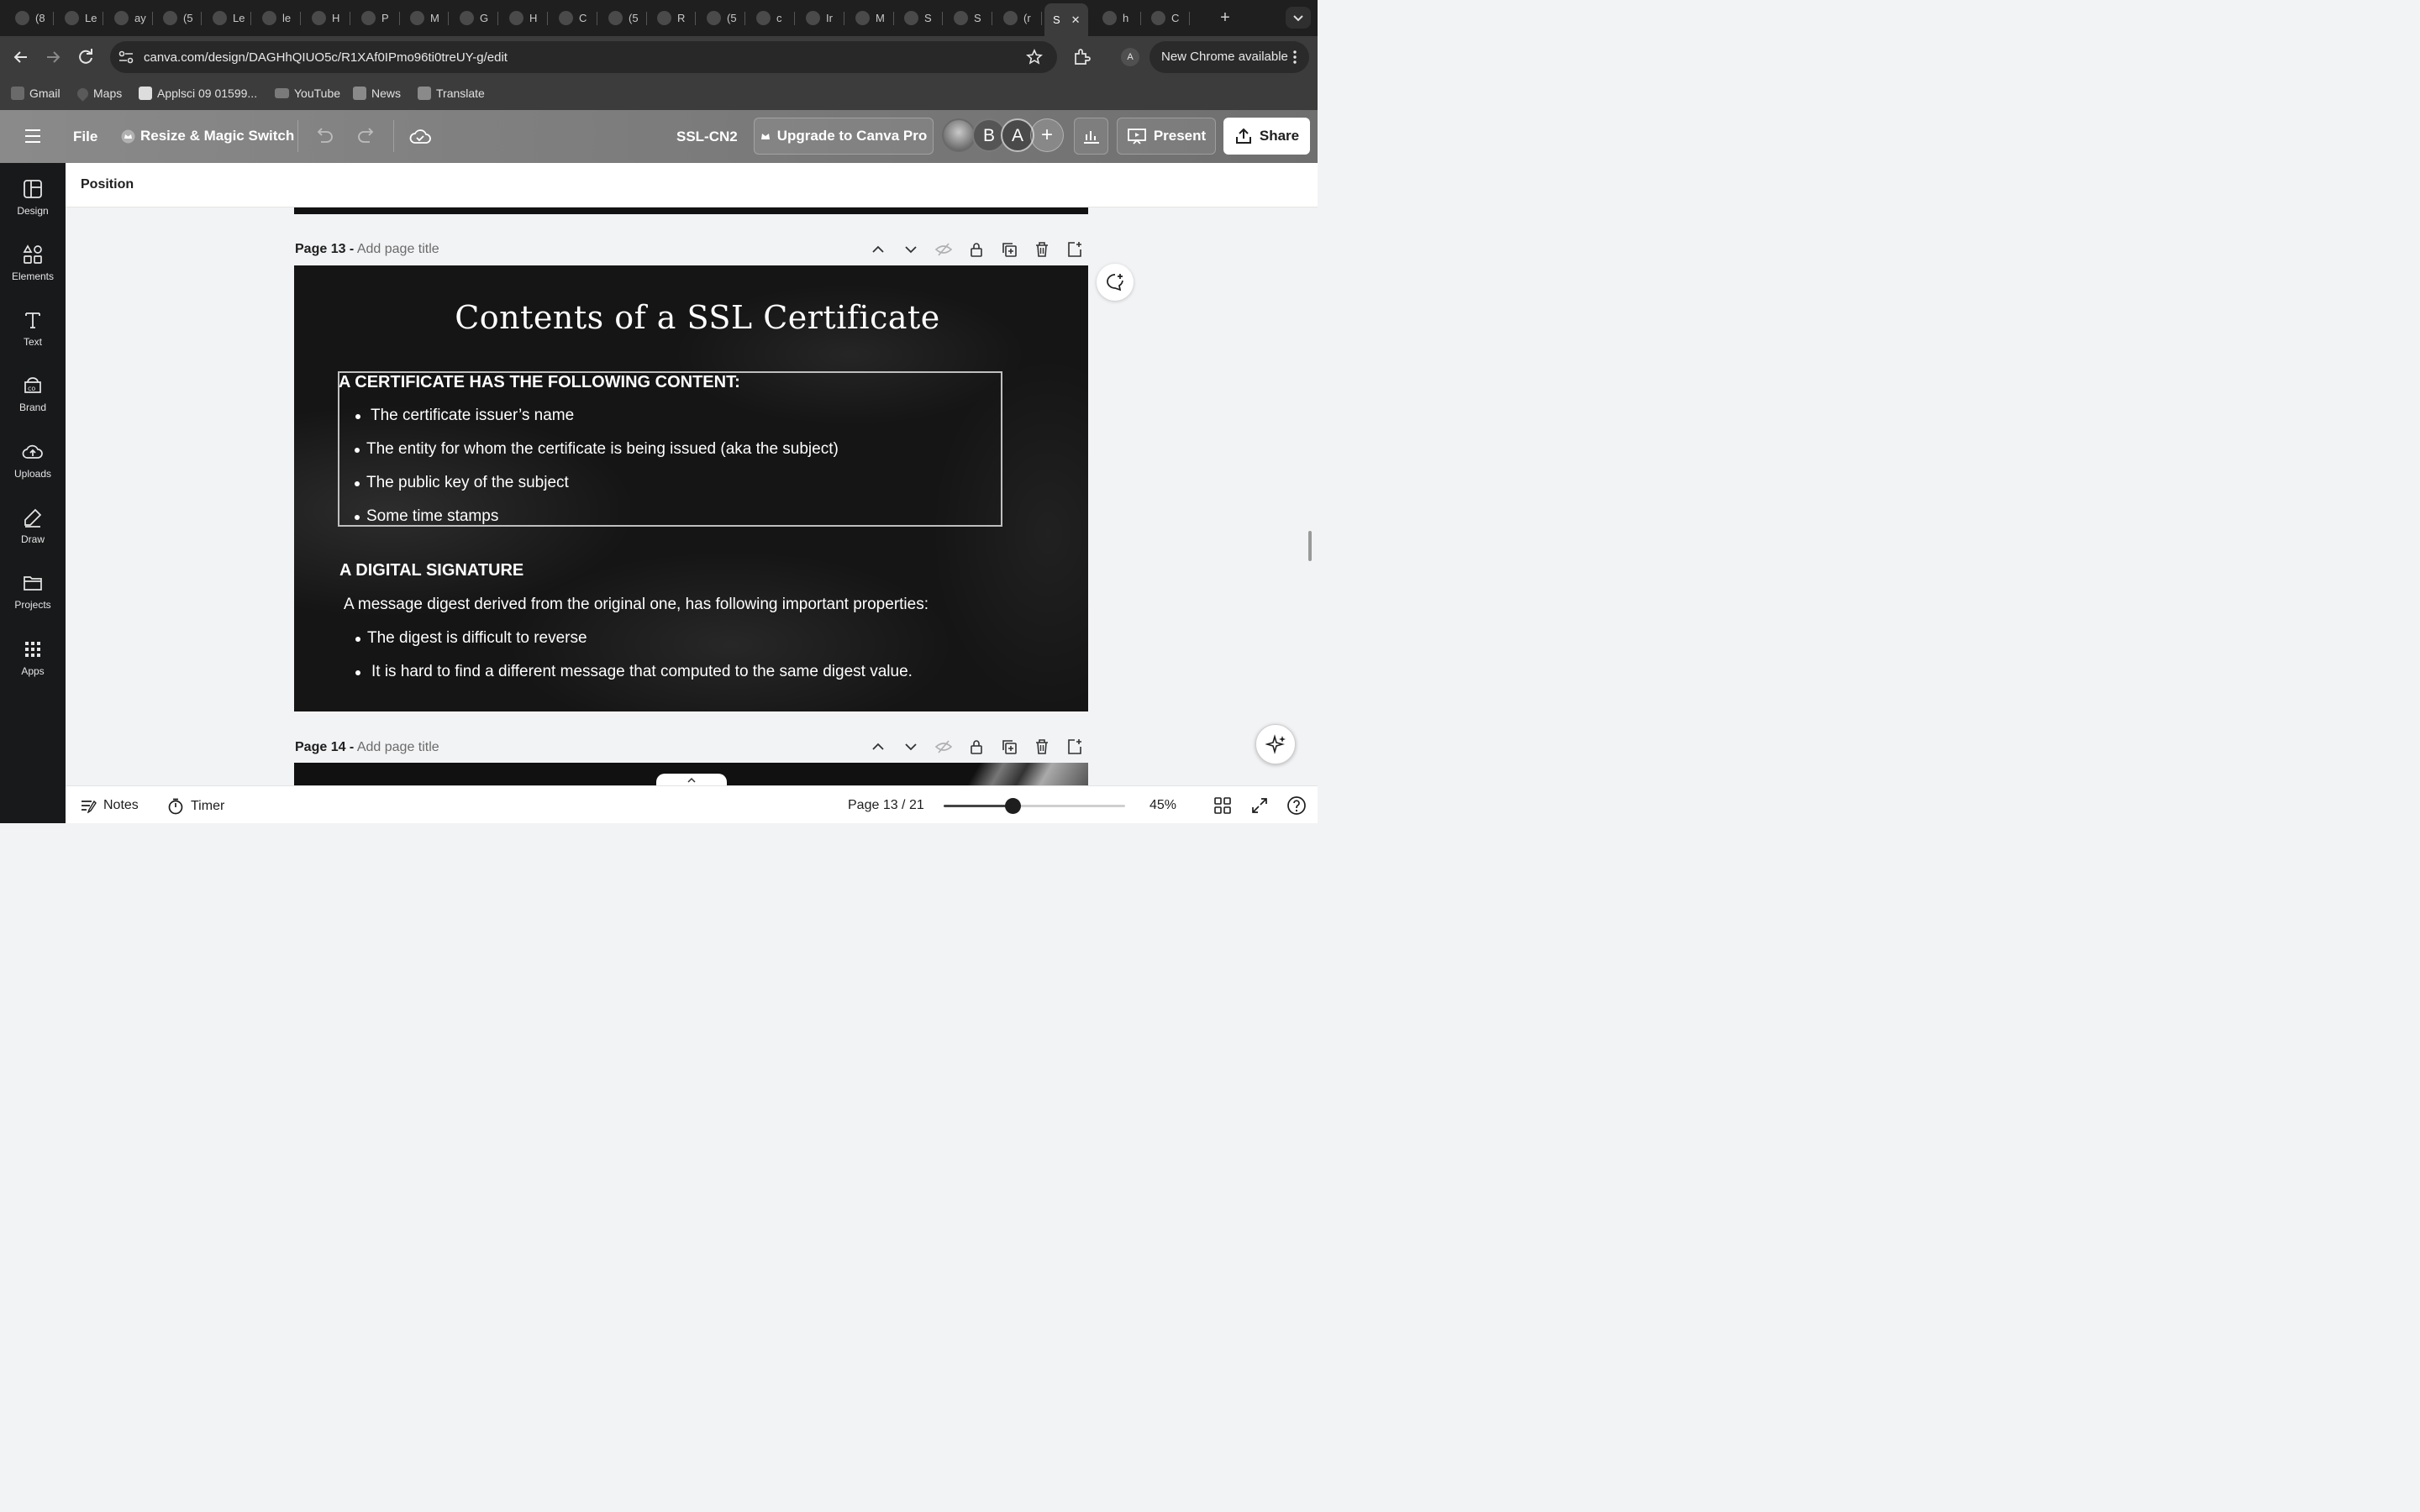  I want to click on reload-button, so click(86, 57).